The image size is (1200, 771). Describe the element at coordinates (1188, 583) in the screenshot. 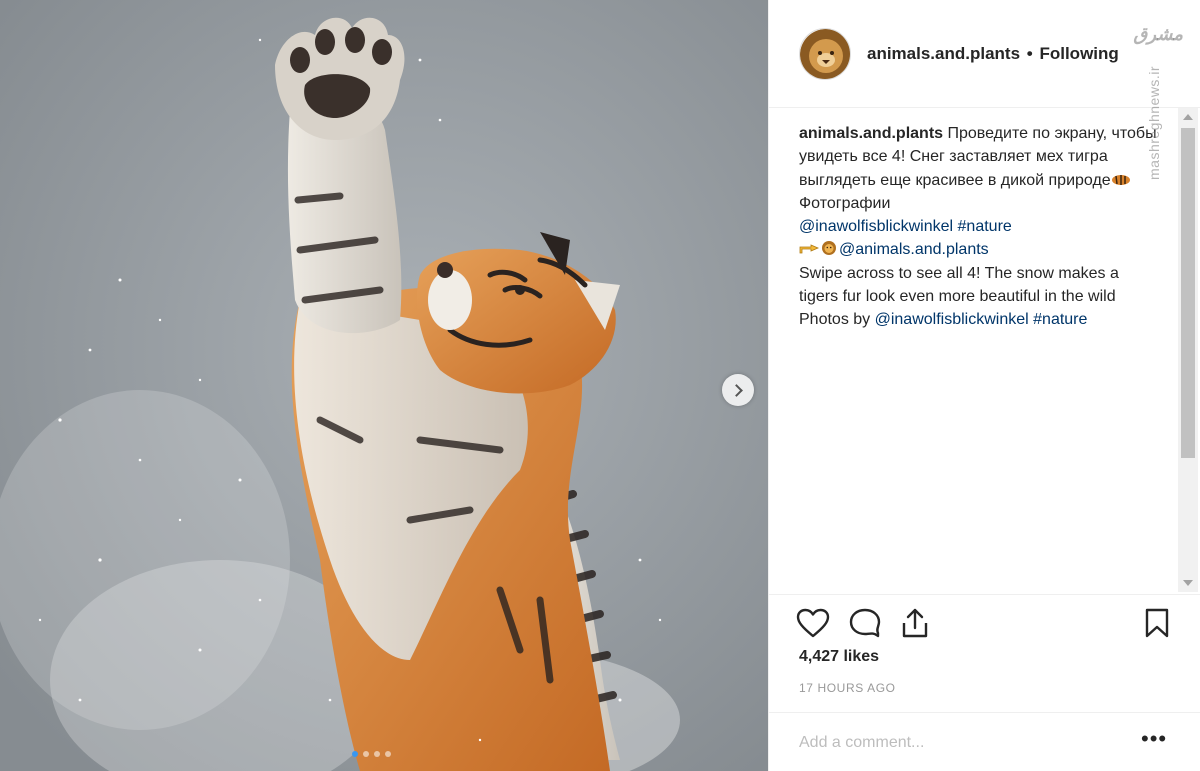

I see `scroll-down-icon` at that location.